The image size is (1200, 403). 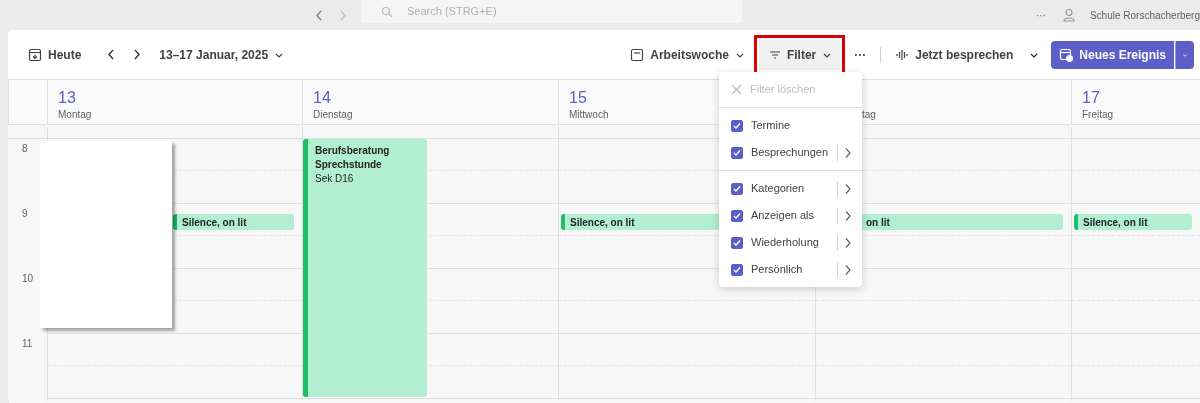 I want to click on search-icon, so click(x=387, y=11).